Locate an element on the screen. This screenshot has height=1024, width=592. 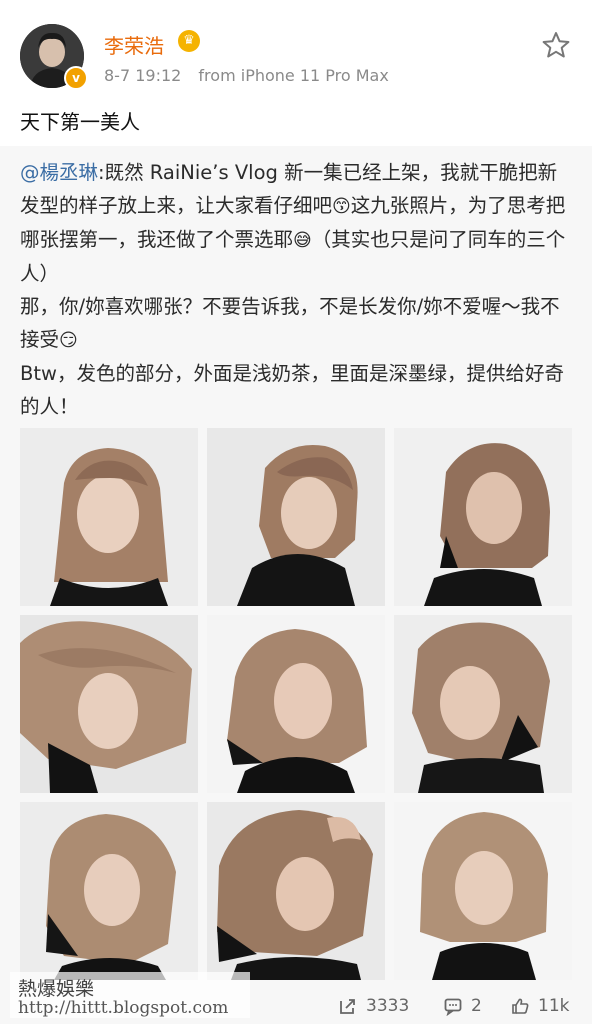
post-text: 天下第一美人 is located at coordinates (80, 122).